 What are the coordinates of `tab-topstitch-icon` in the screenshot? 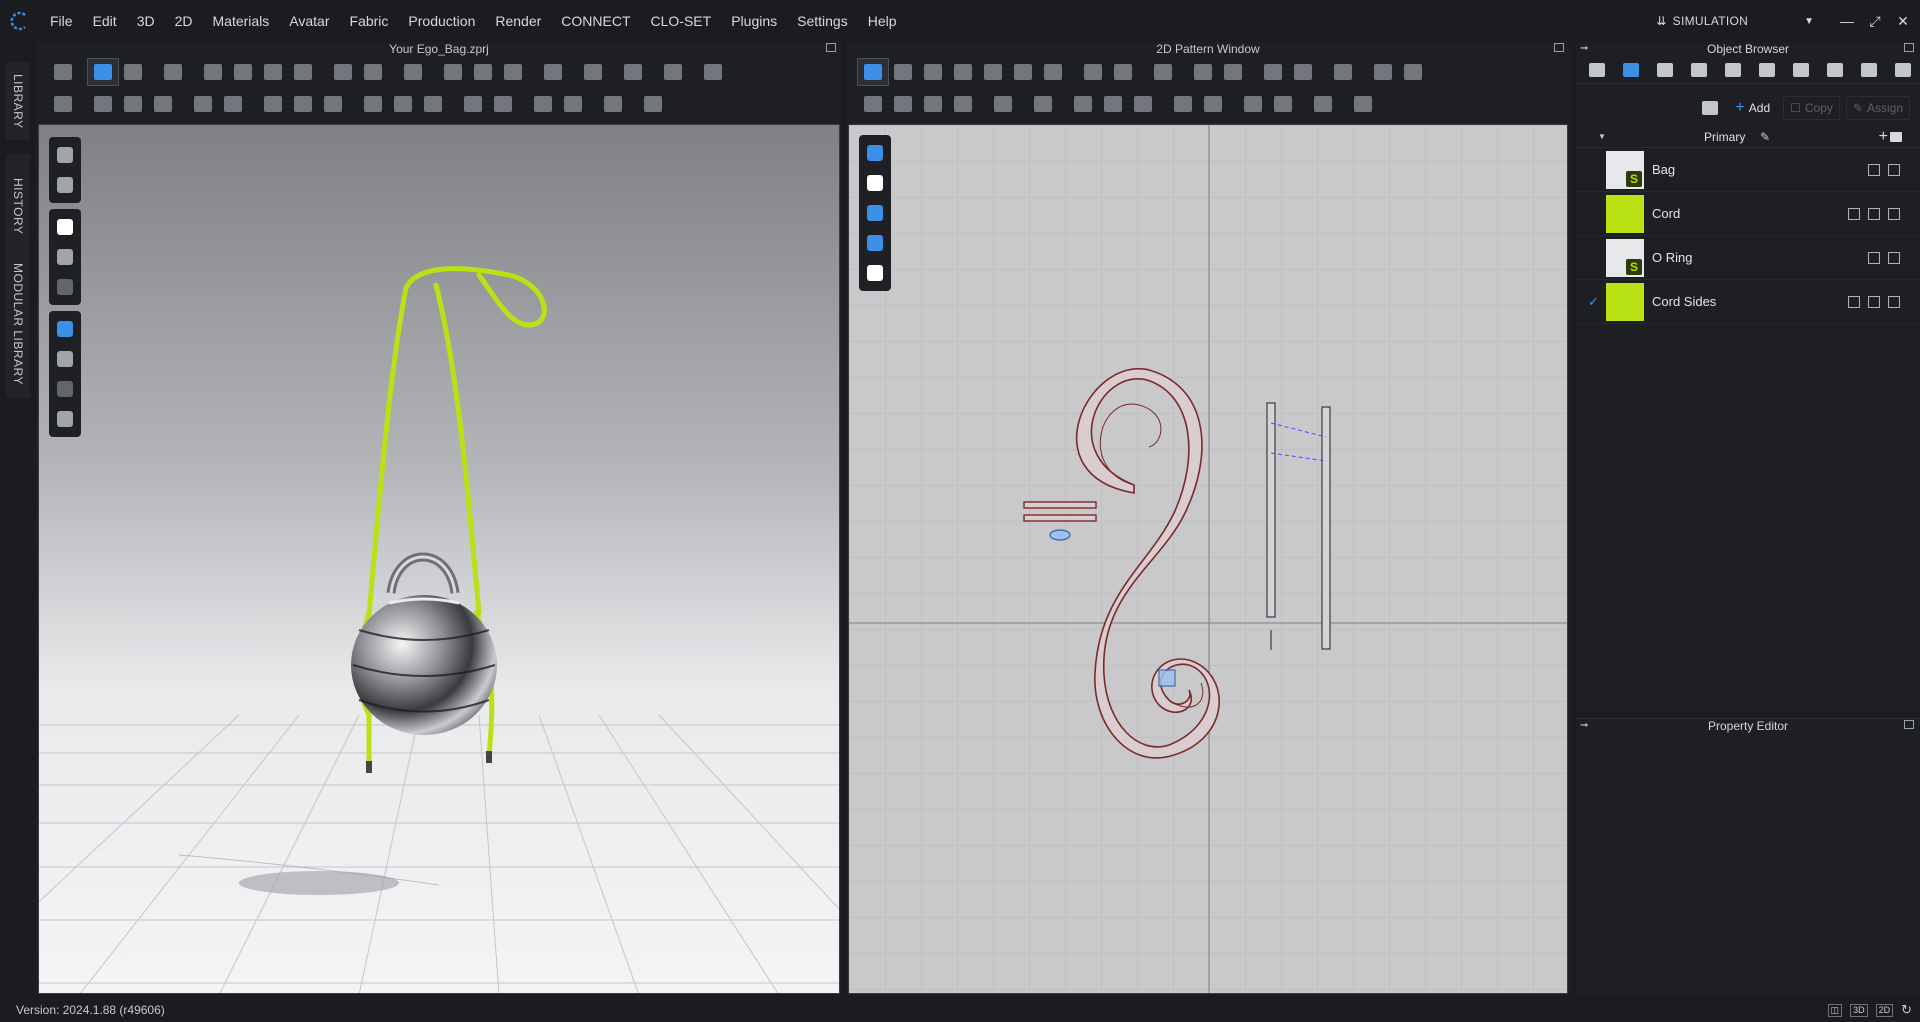 It's located at (1767, 70).